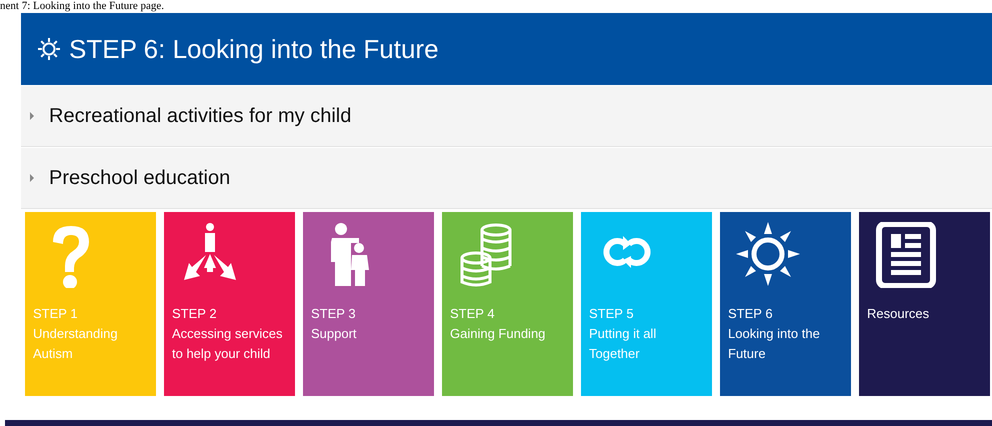 The width and height of the screenshot is (992, 426). What do you see at coordinates (898, 314) in the screenshot?
I see `step-title: Resources` at bounding box center [898, 314].